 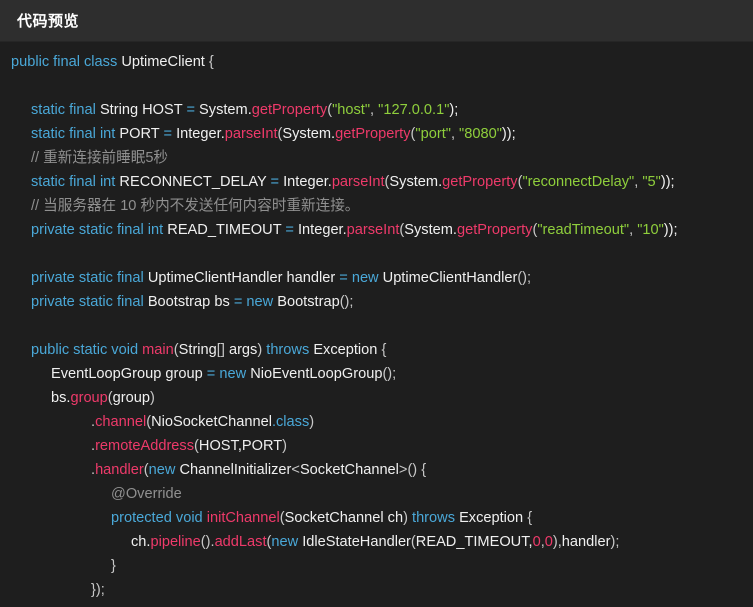 What do you see at coordinates (433, 134) in the screenshot?
I see `code-token: "port"` at bounding box center [433, 134].